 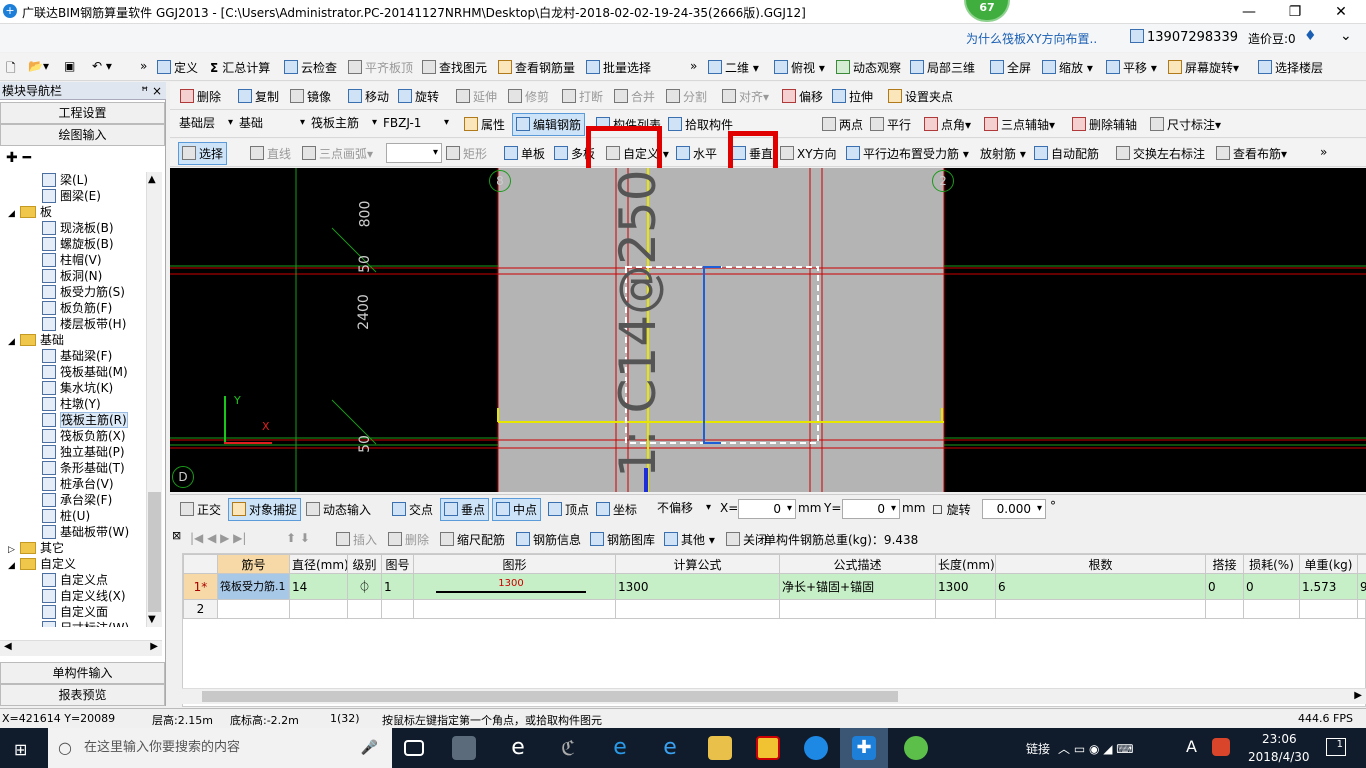 What do you see at coordinates (176, 535) in the screenshot?
I see `grid-close-icon: ⊠` at bounding box center [176, 535].